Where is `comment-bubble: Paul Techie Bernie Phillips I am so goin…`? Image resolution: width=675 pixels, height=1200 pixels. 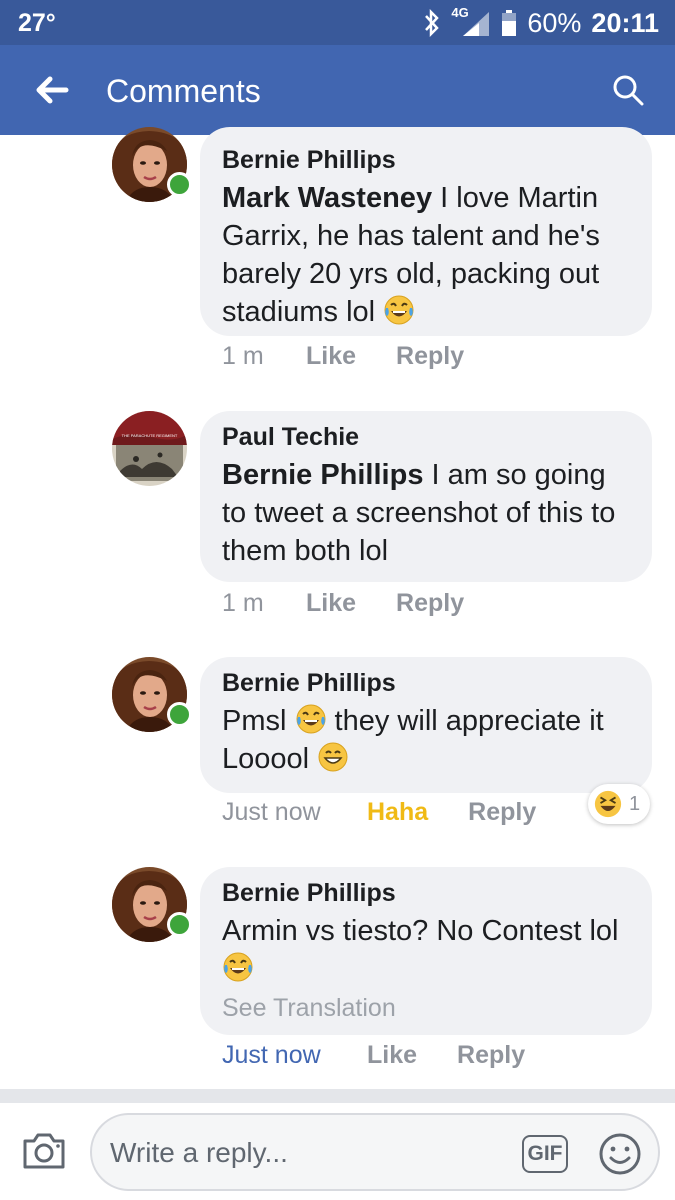 comment-bubble: Paul Techie Bernie Phillips I am so goin… is located at coordinates (426, 496).